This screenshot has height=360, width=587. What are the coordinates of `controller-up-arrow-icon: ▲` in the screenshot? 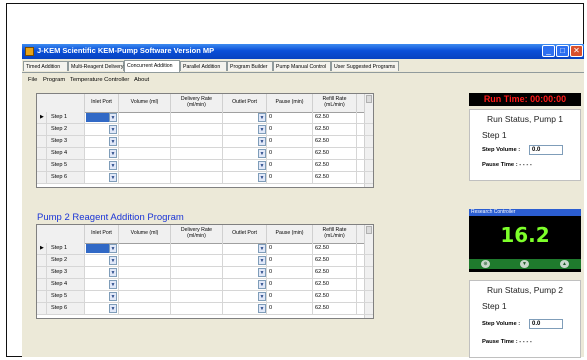 It's located at (564, 264).